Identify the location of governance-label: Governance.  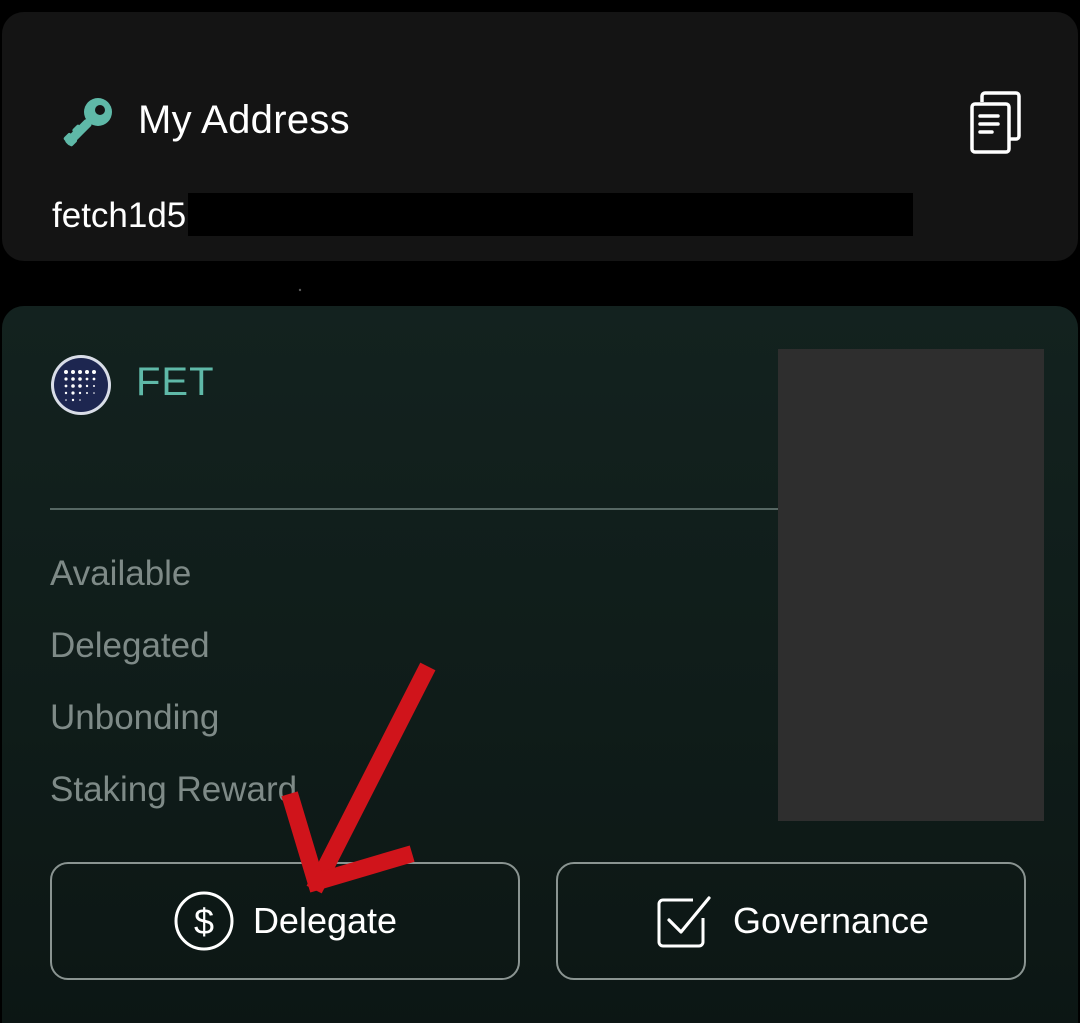
(831, 920).